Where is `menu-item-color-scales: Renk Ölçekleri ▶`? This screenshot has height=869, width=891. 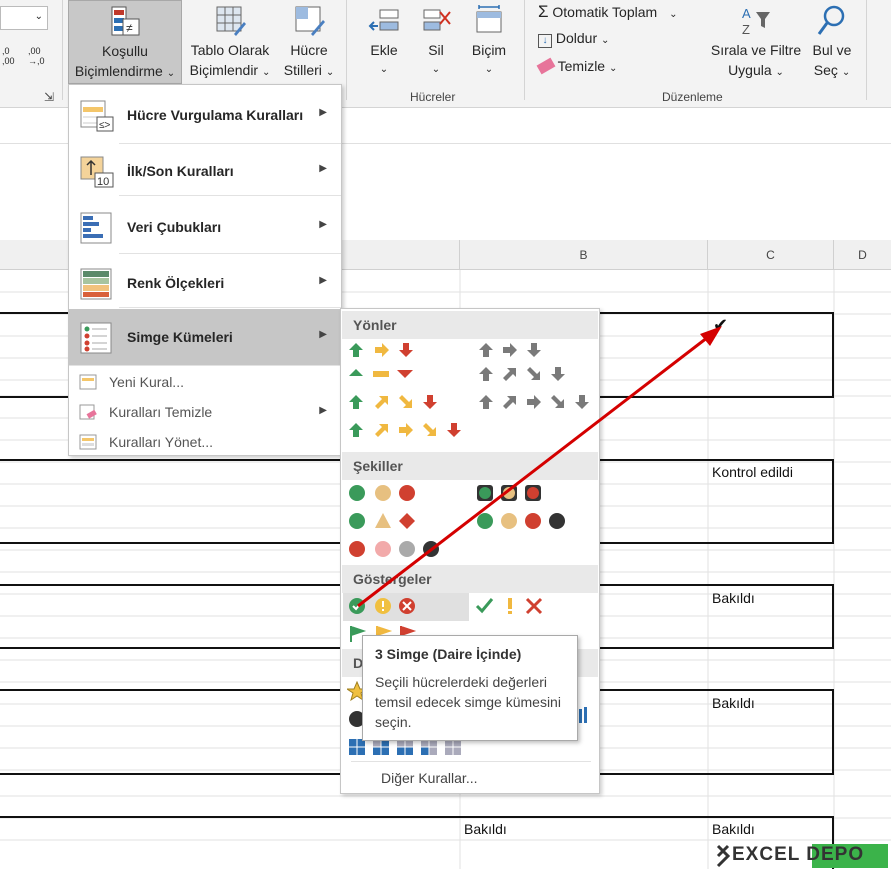
menu-item-color-scales: Renk Ölçekleri ▶ is located at coordinates (205, 283).